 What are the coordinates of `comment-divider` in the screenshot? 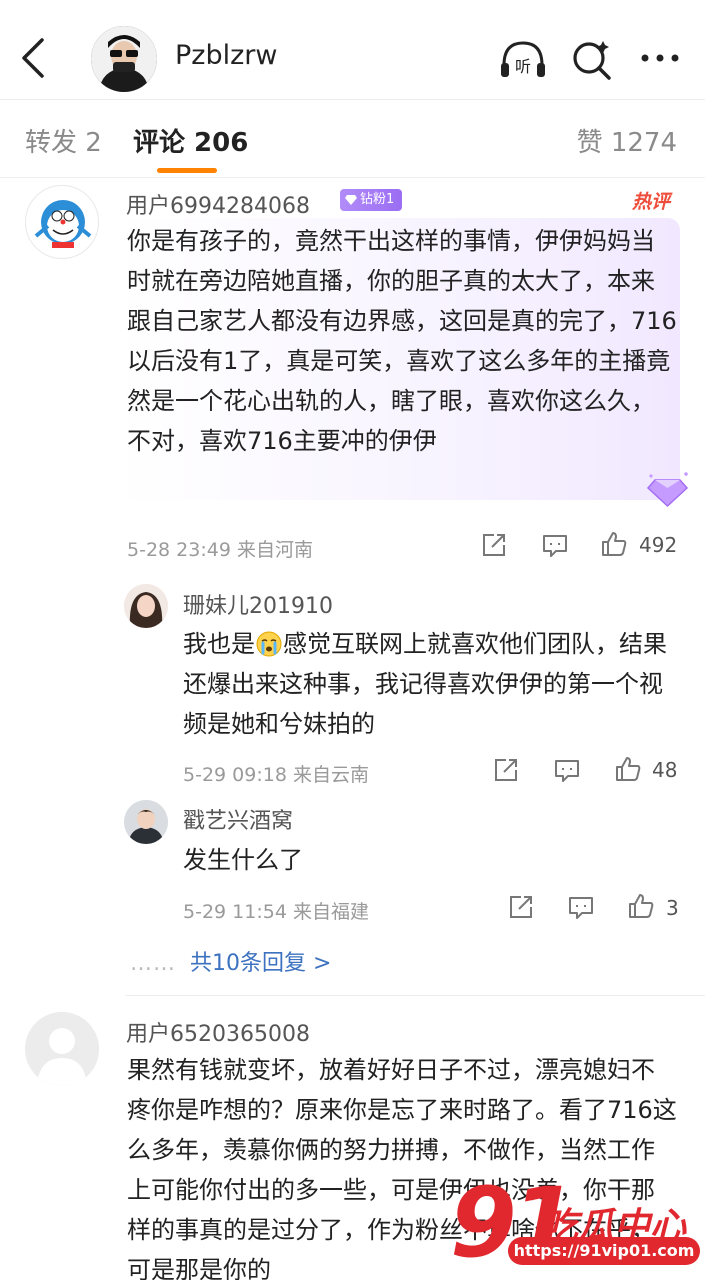 It's located at (415, 995).